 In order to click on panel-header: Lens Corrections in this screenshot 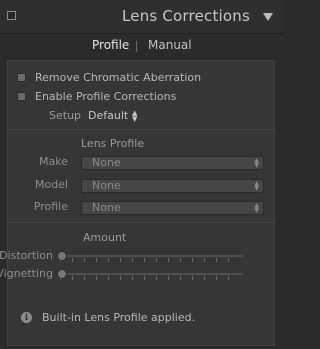, I will do `click(141, 17)`.